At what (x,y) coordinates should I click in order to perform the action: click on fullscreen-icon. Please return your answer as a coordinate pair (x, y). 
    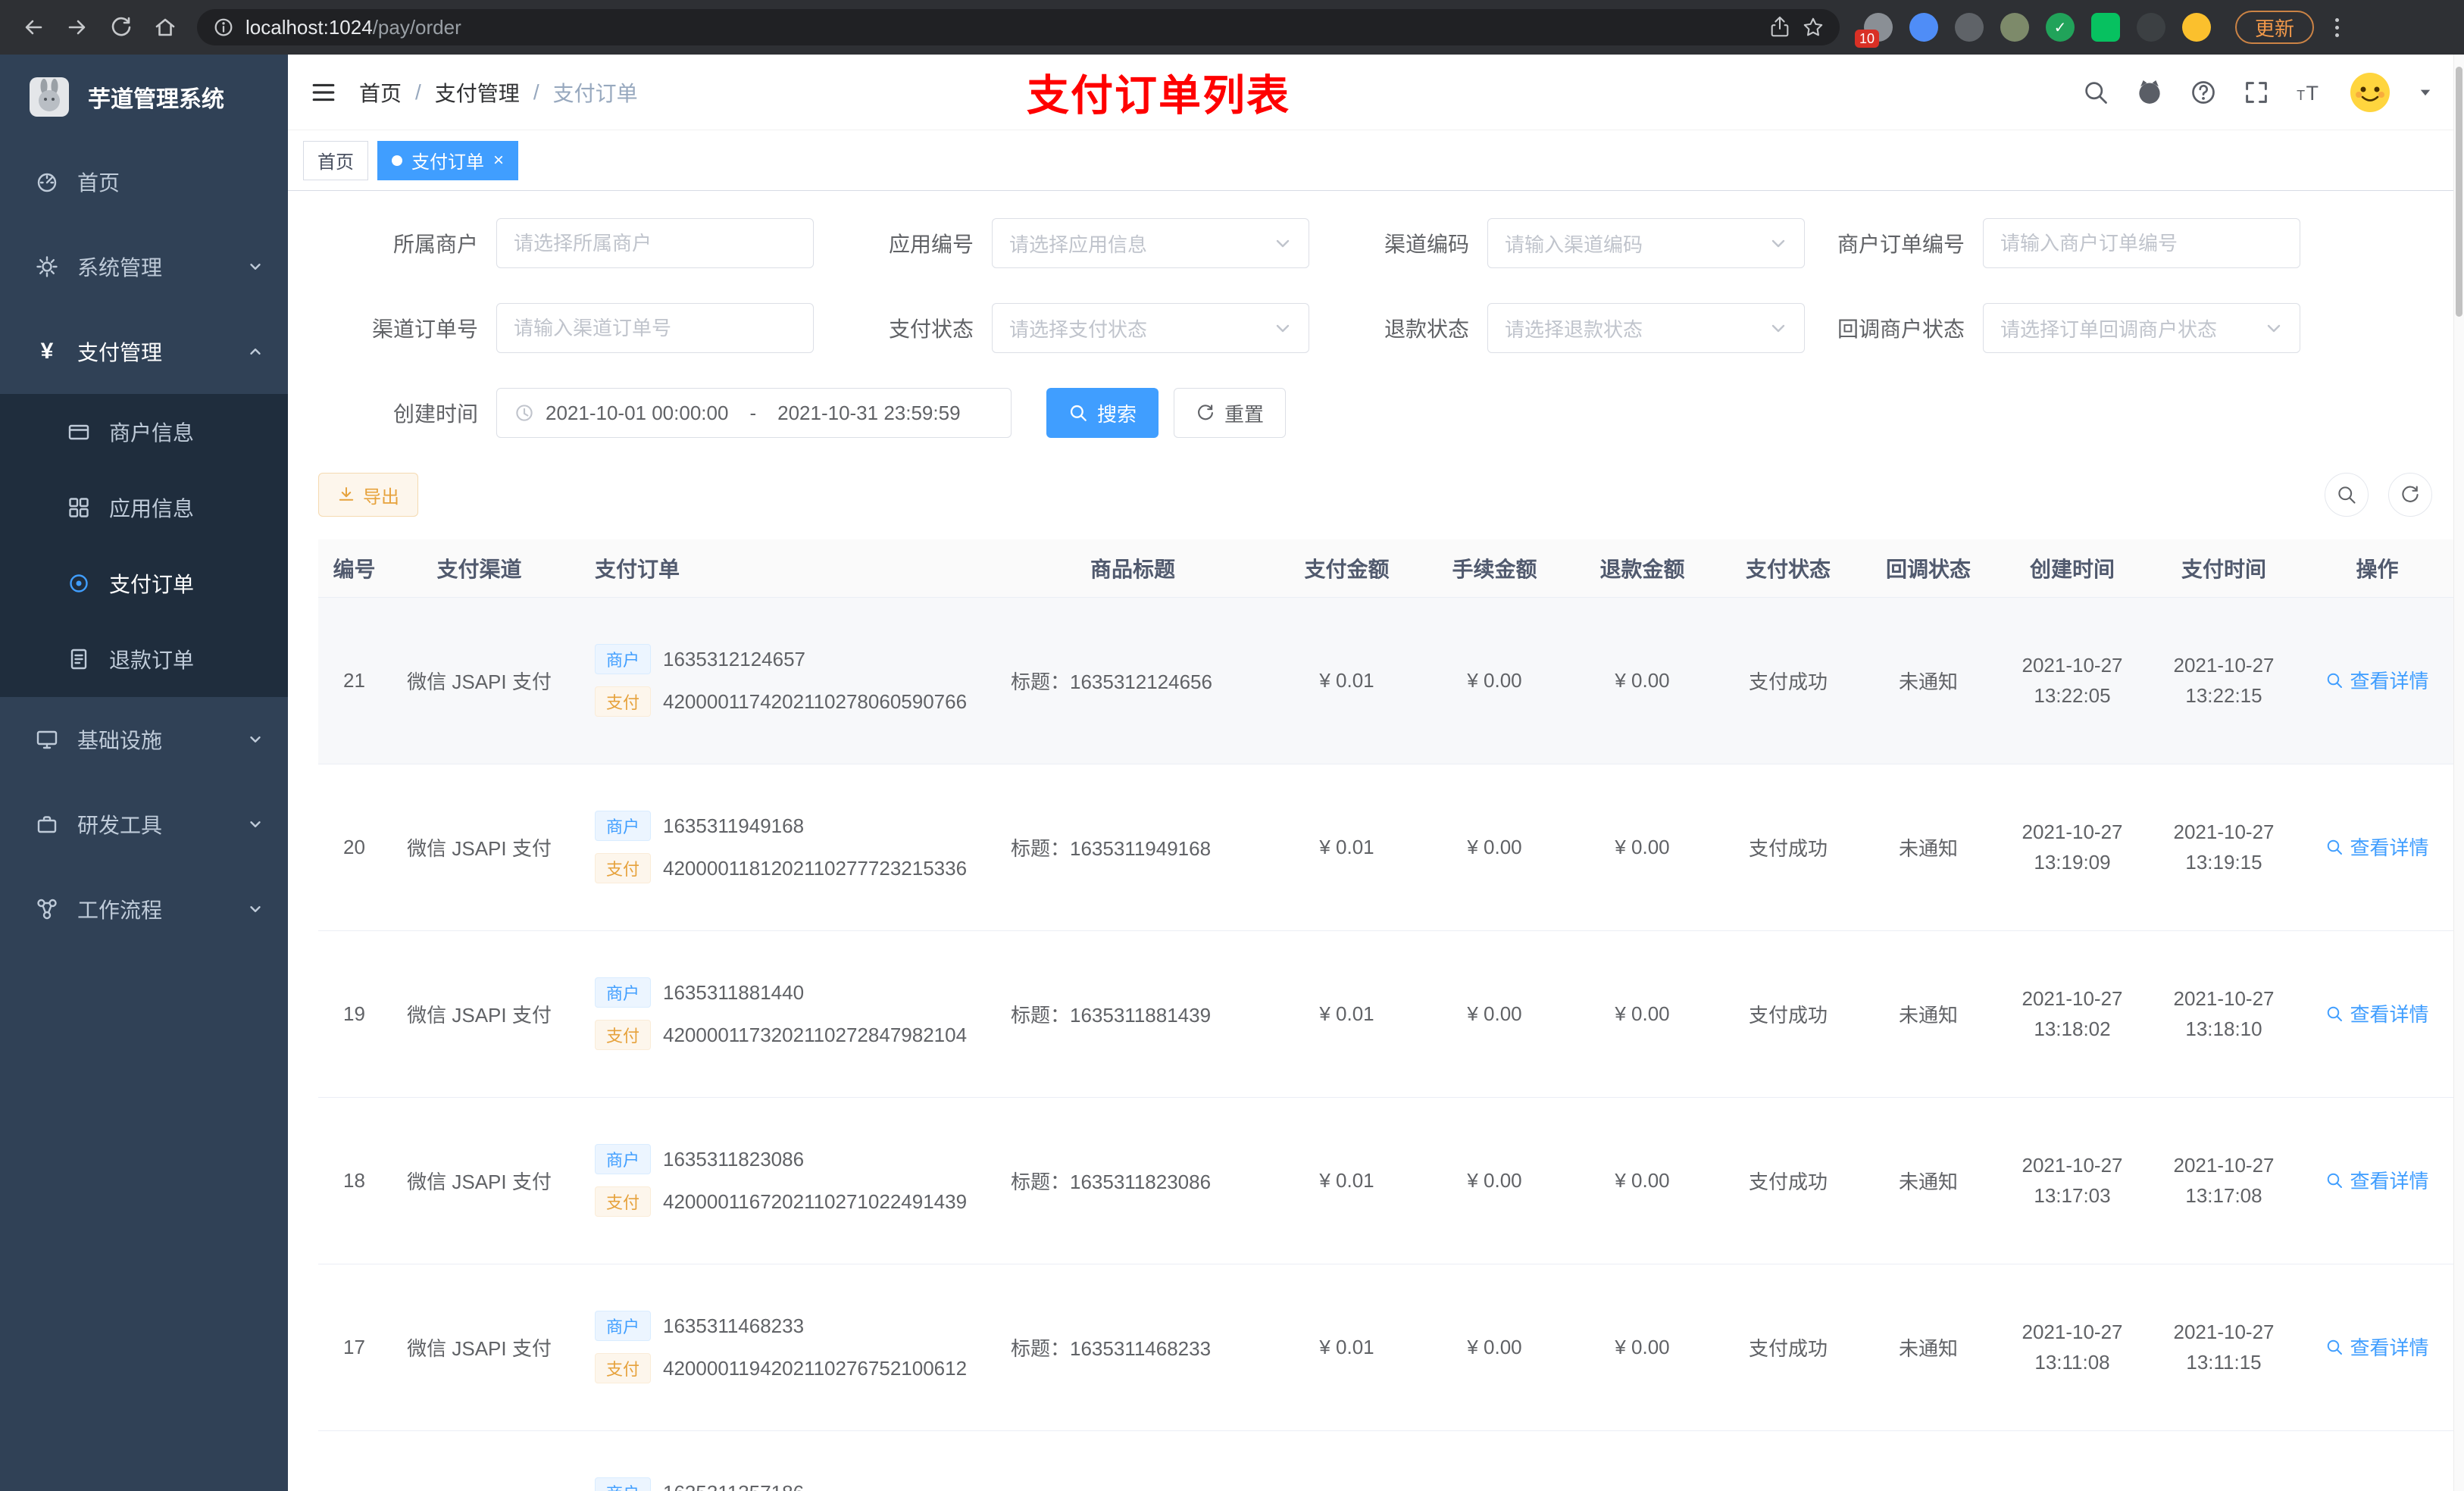
    Looking at the image, I should click on (2256, 92).